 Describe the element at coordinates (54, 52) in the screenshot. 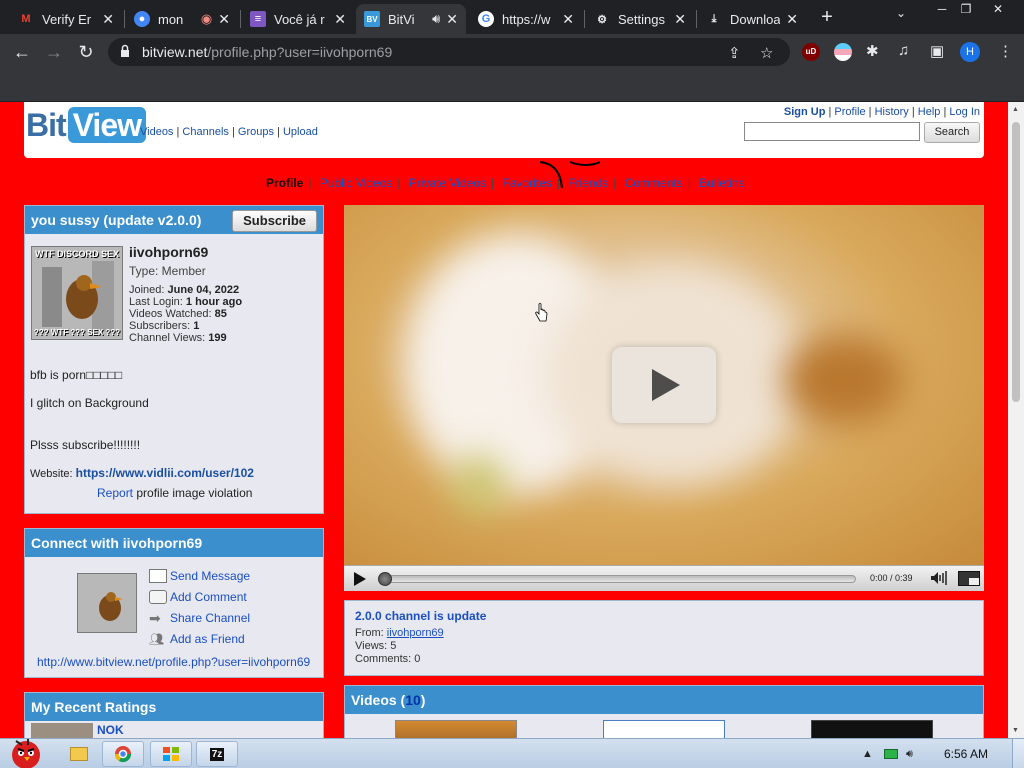

I see `forward-button: →` at that location.